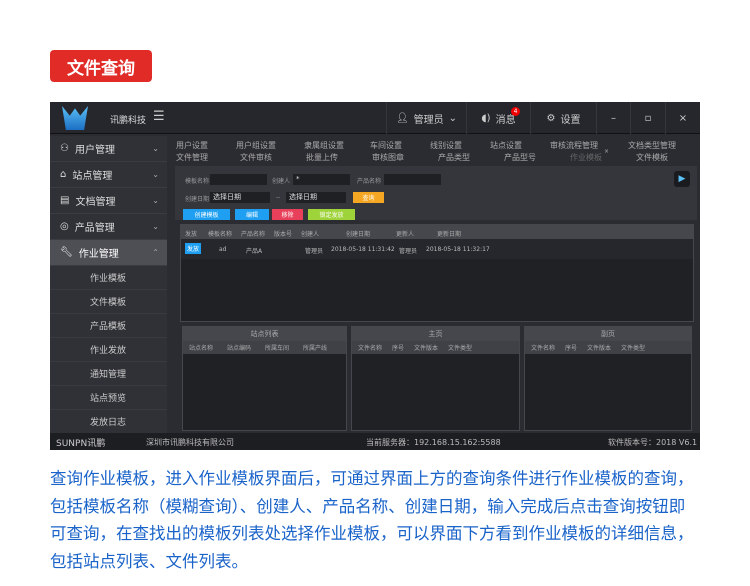  I want to click on end-date-input: 选择日期, so click(316, 197).